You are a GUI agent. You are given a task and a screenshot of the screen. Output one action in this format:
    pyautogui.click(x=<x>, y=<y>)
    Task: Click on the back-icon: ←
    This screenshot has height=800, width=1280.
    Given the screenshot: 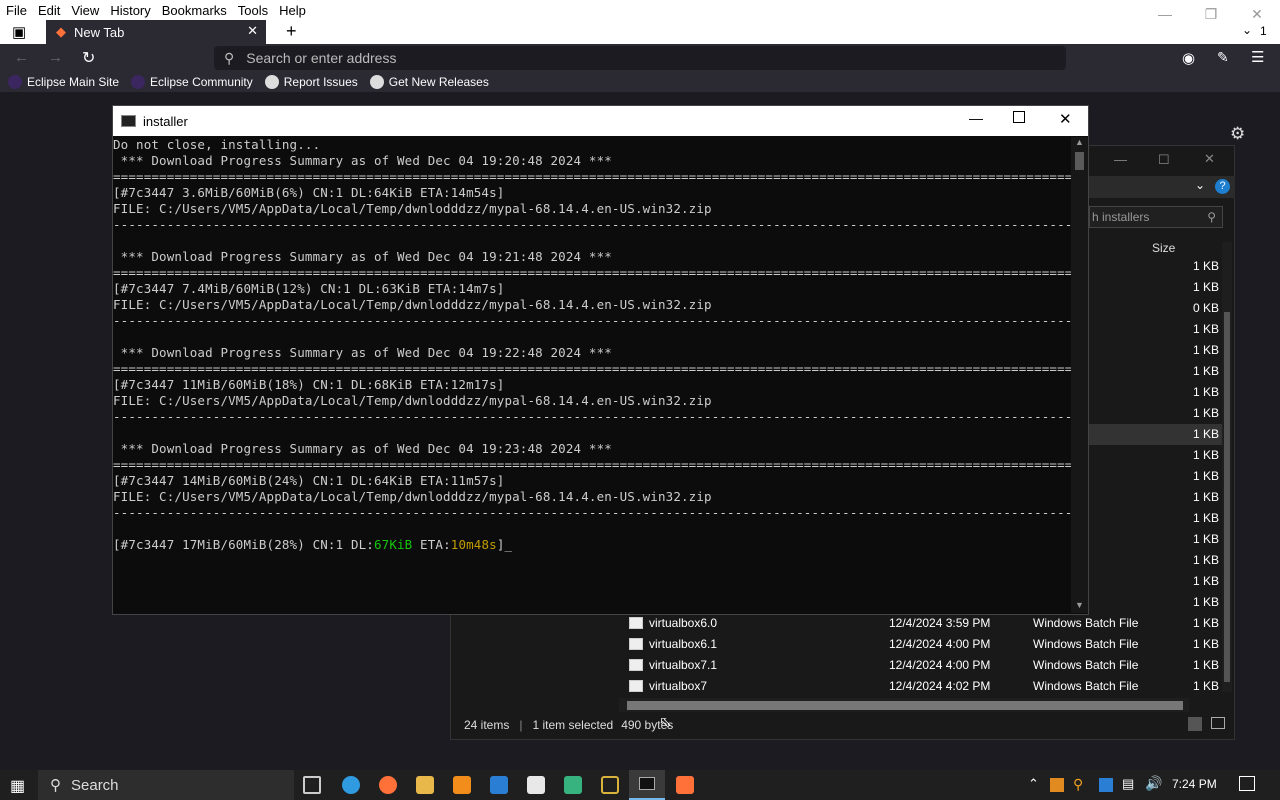 What is the action you would take?
    pyautogui.click(x=21, y=57)
    